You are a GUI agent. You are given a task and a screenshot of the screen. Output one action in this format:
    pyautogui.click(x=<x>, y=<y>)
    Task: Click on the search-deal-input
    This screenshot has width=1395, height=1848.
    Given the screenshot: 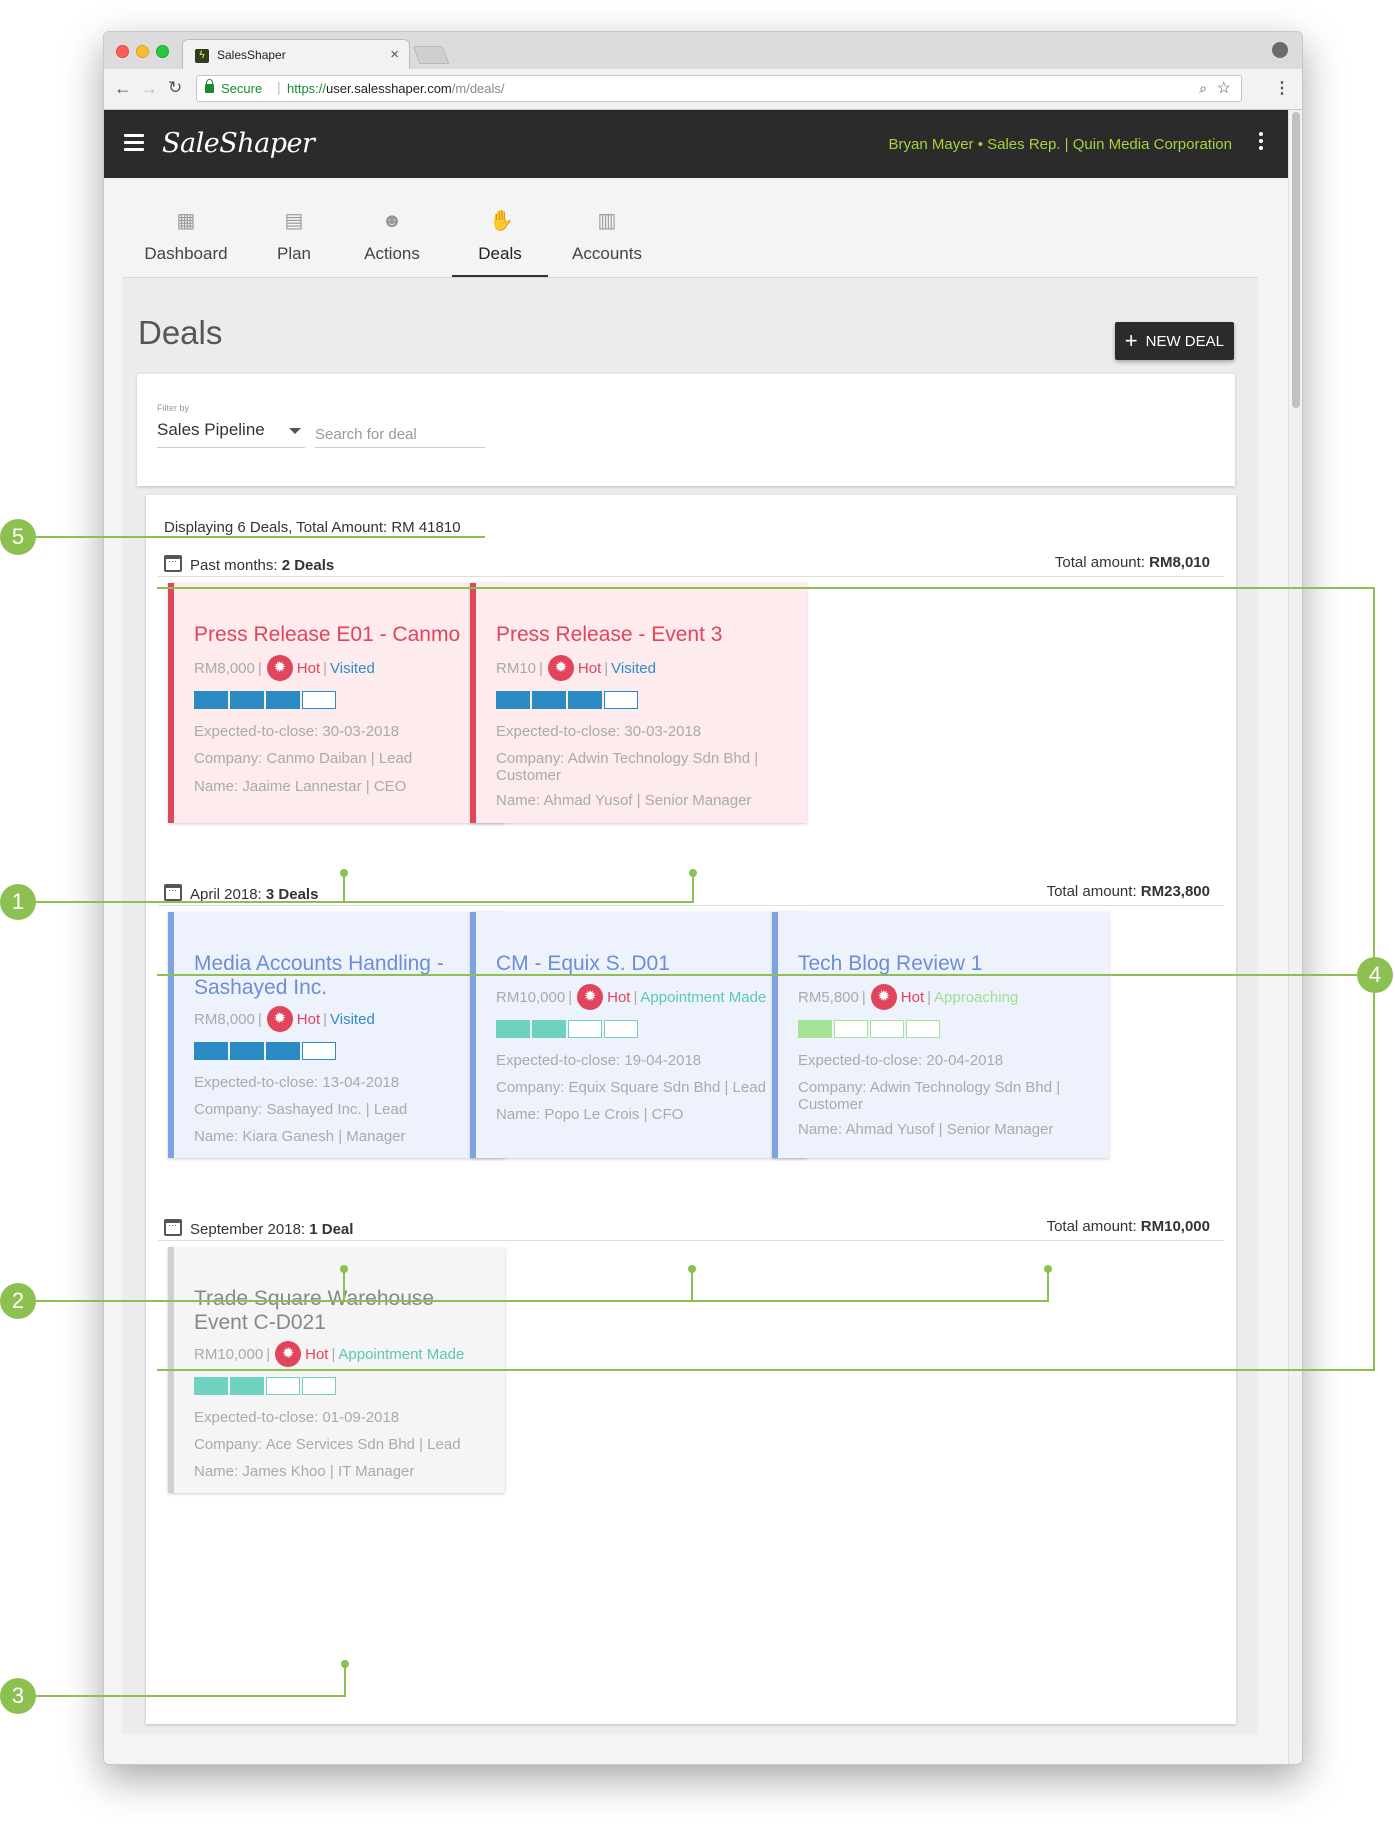 What is the action you would take?
    pyautogui.click(x=400, y=435)
    